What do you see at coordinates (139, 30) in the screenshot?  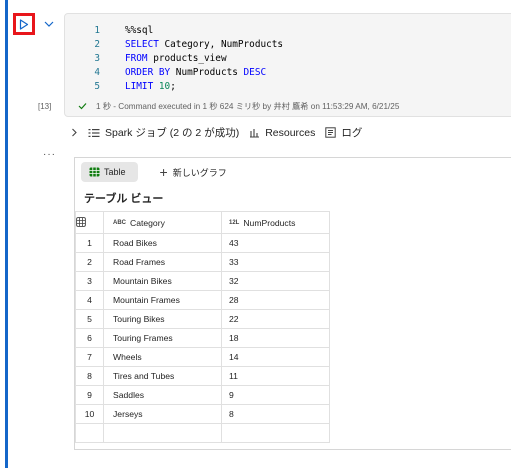 I see `code-token: %%sql` at bounding box center [139, 30].